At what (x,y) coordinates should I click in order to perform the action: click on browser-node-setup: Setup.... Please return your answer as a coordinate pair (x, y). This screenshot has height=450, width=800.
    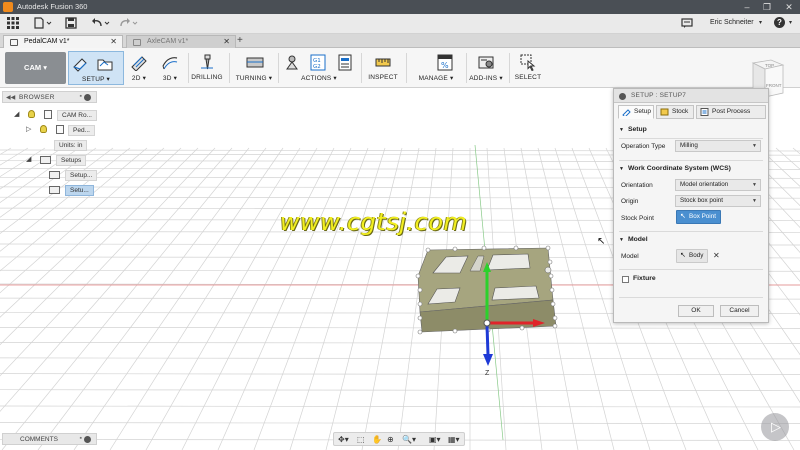
    Looking at the image, I should click on (81, 175).